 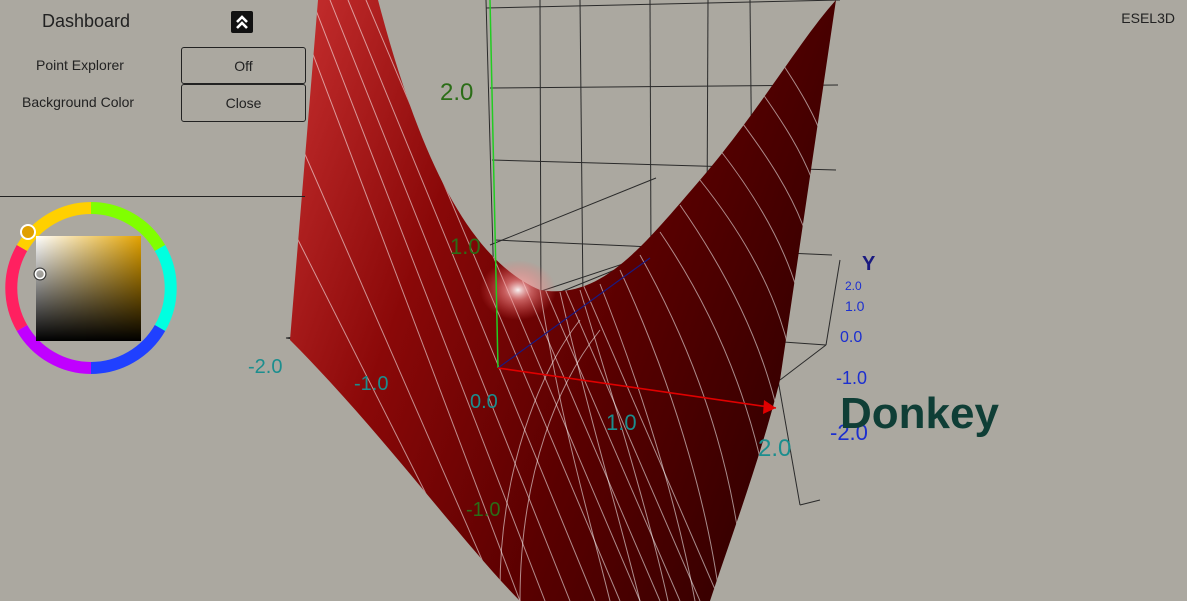 What do you see at coordinates (465, 246) in the screenshot?
I see `z-tick-label: 1.0` at bounding box center [465, 246].